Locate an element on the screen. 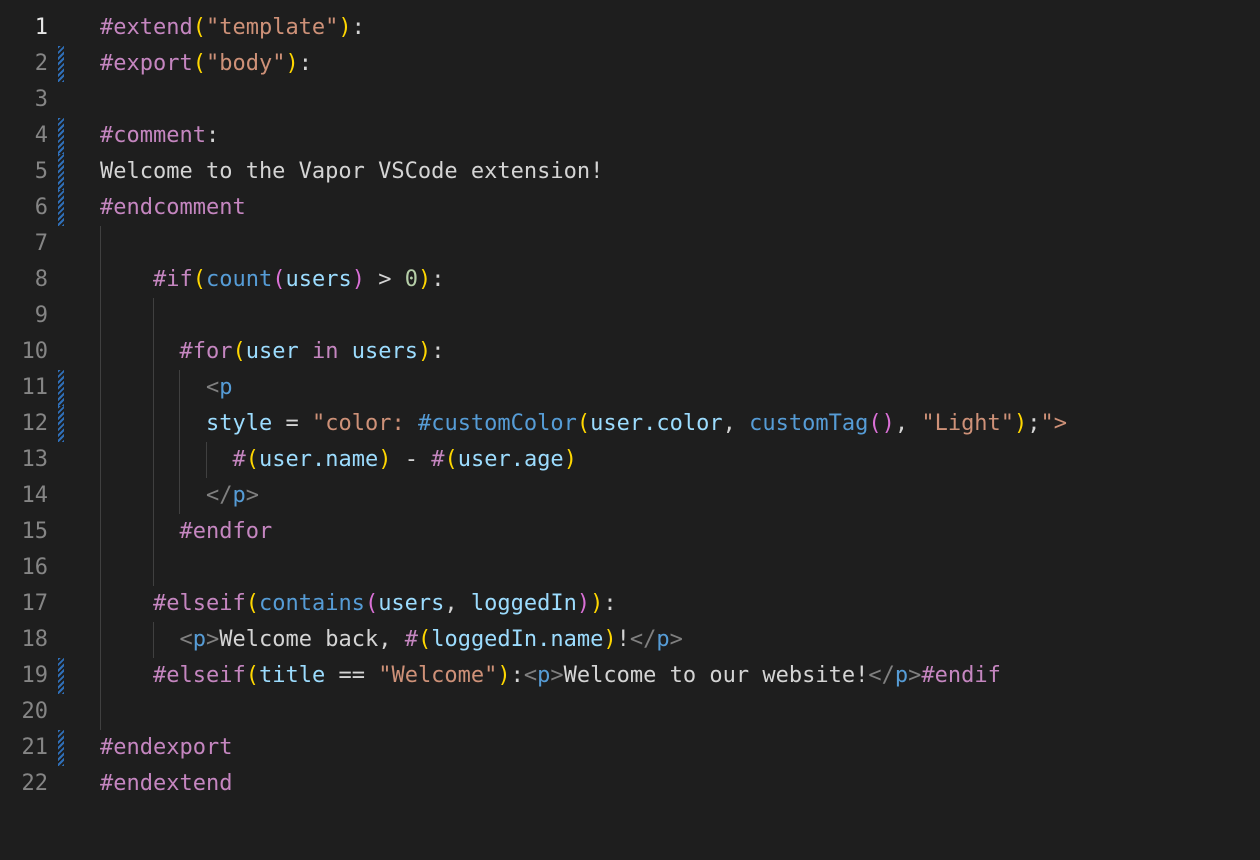 The width and height of the screenshot is (1260, 860). code-line: 6 #endcomment is located at coordinates (630, 208).